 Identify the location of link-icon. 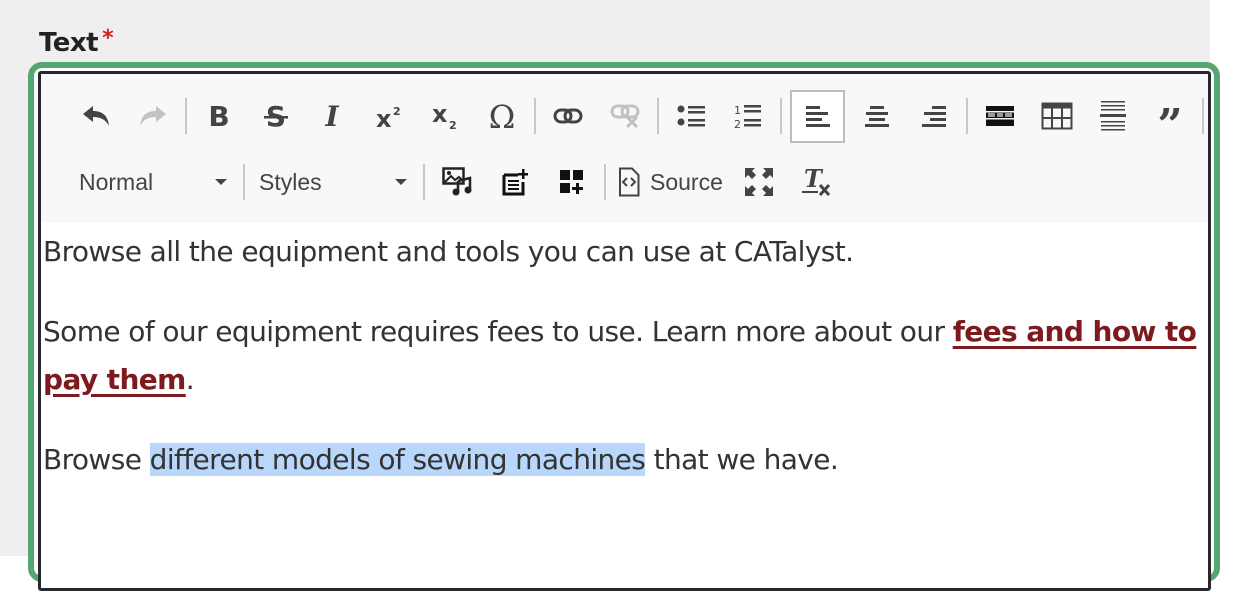
(568, 116).